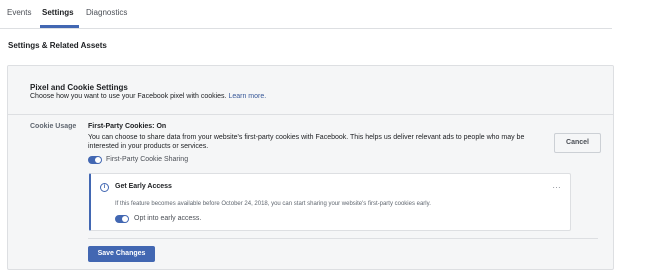 The height and width of the screenshot is (278, 650). I want to click on cookie-usage-label: Cookie Usage, so click(53, 126).